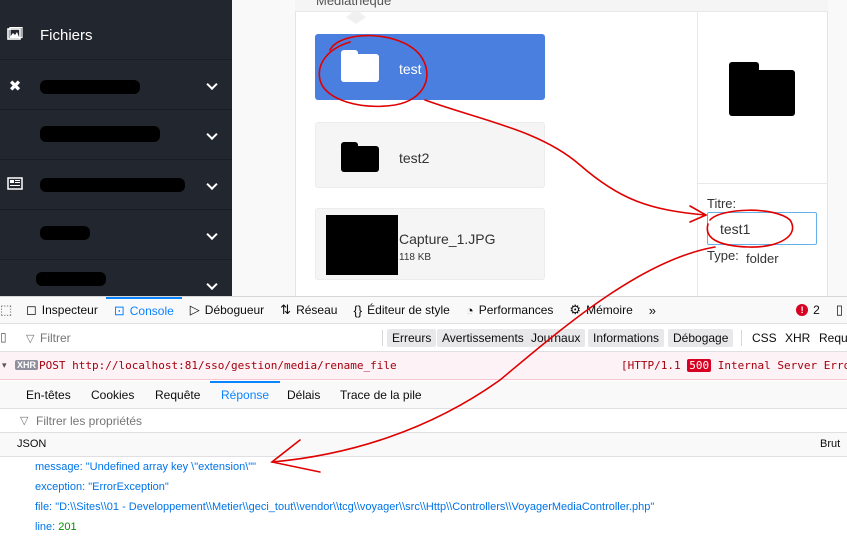 The width and height of the screenshot is (847, 542). I want to click on json-row-line: line: 201, so click(56, 527).